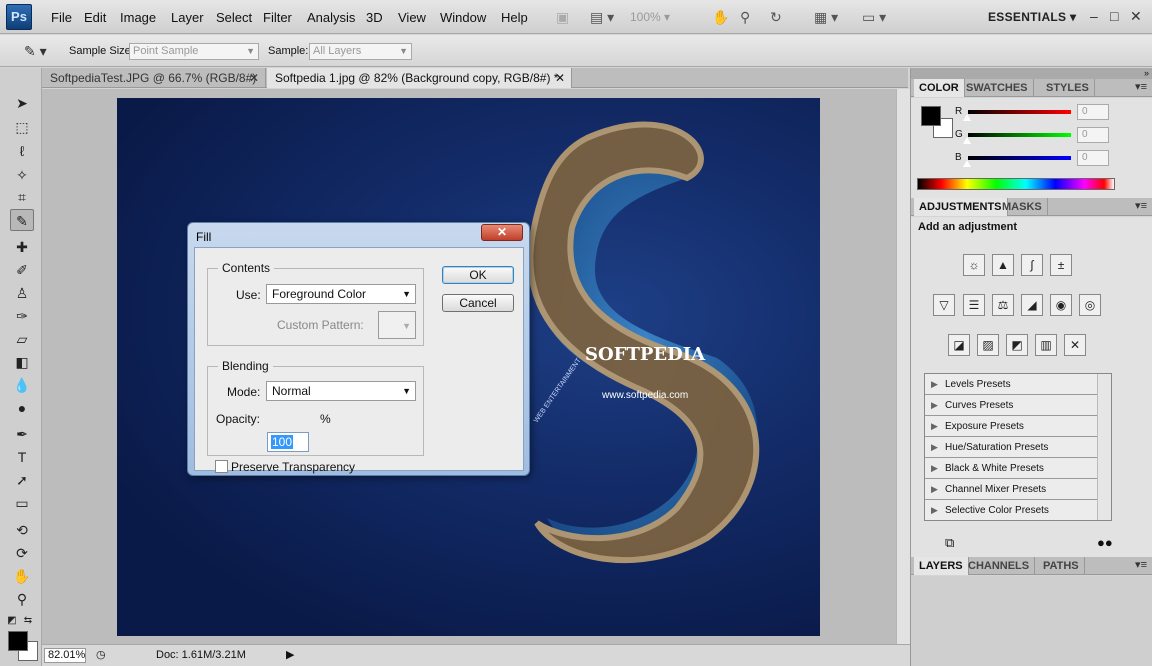  What do you see at coordinates (22, 316) in the screenshot?
I see `history-brush-tool-icon: ✑` at bounding box center [22, 316].